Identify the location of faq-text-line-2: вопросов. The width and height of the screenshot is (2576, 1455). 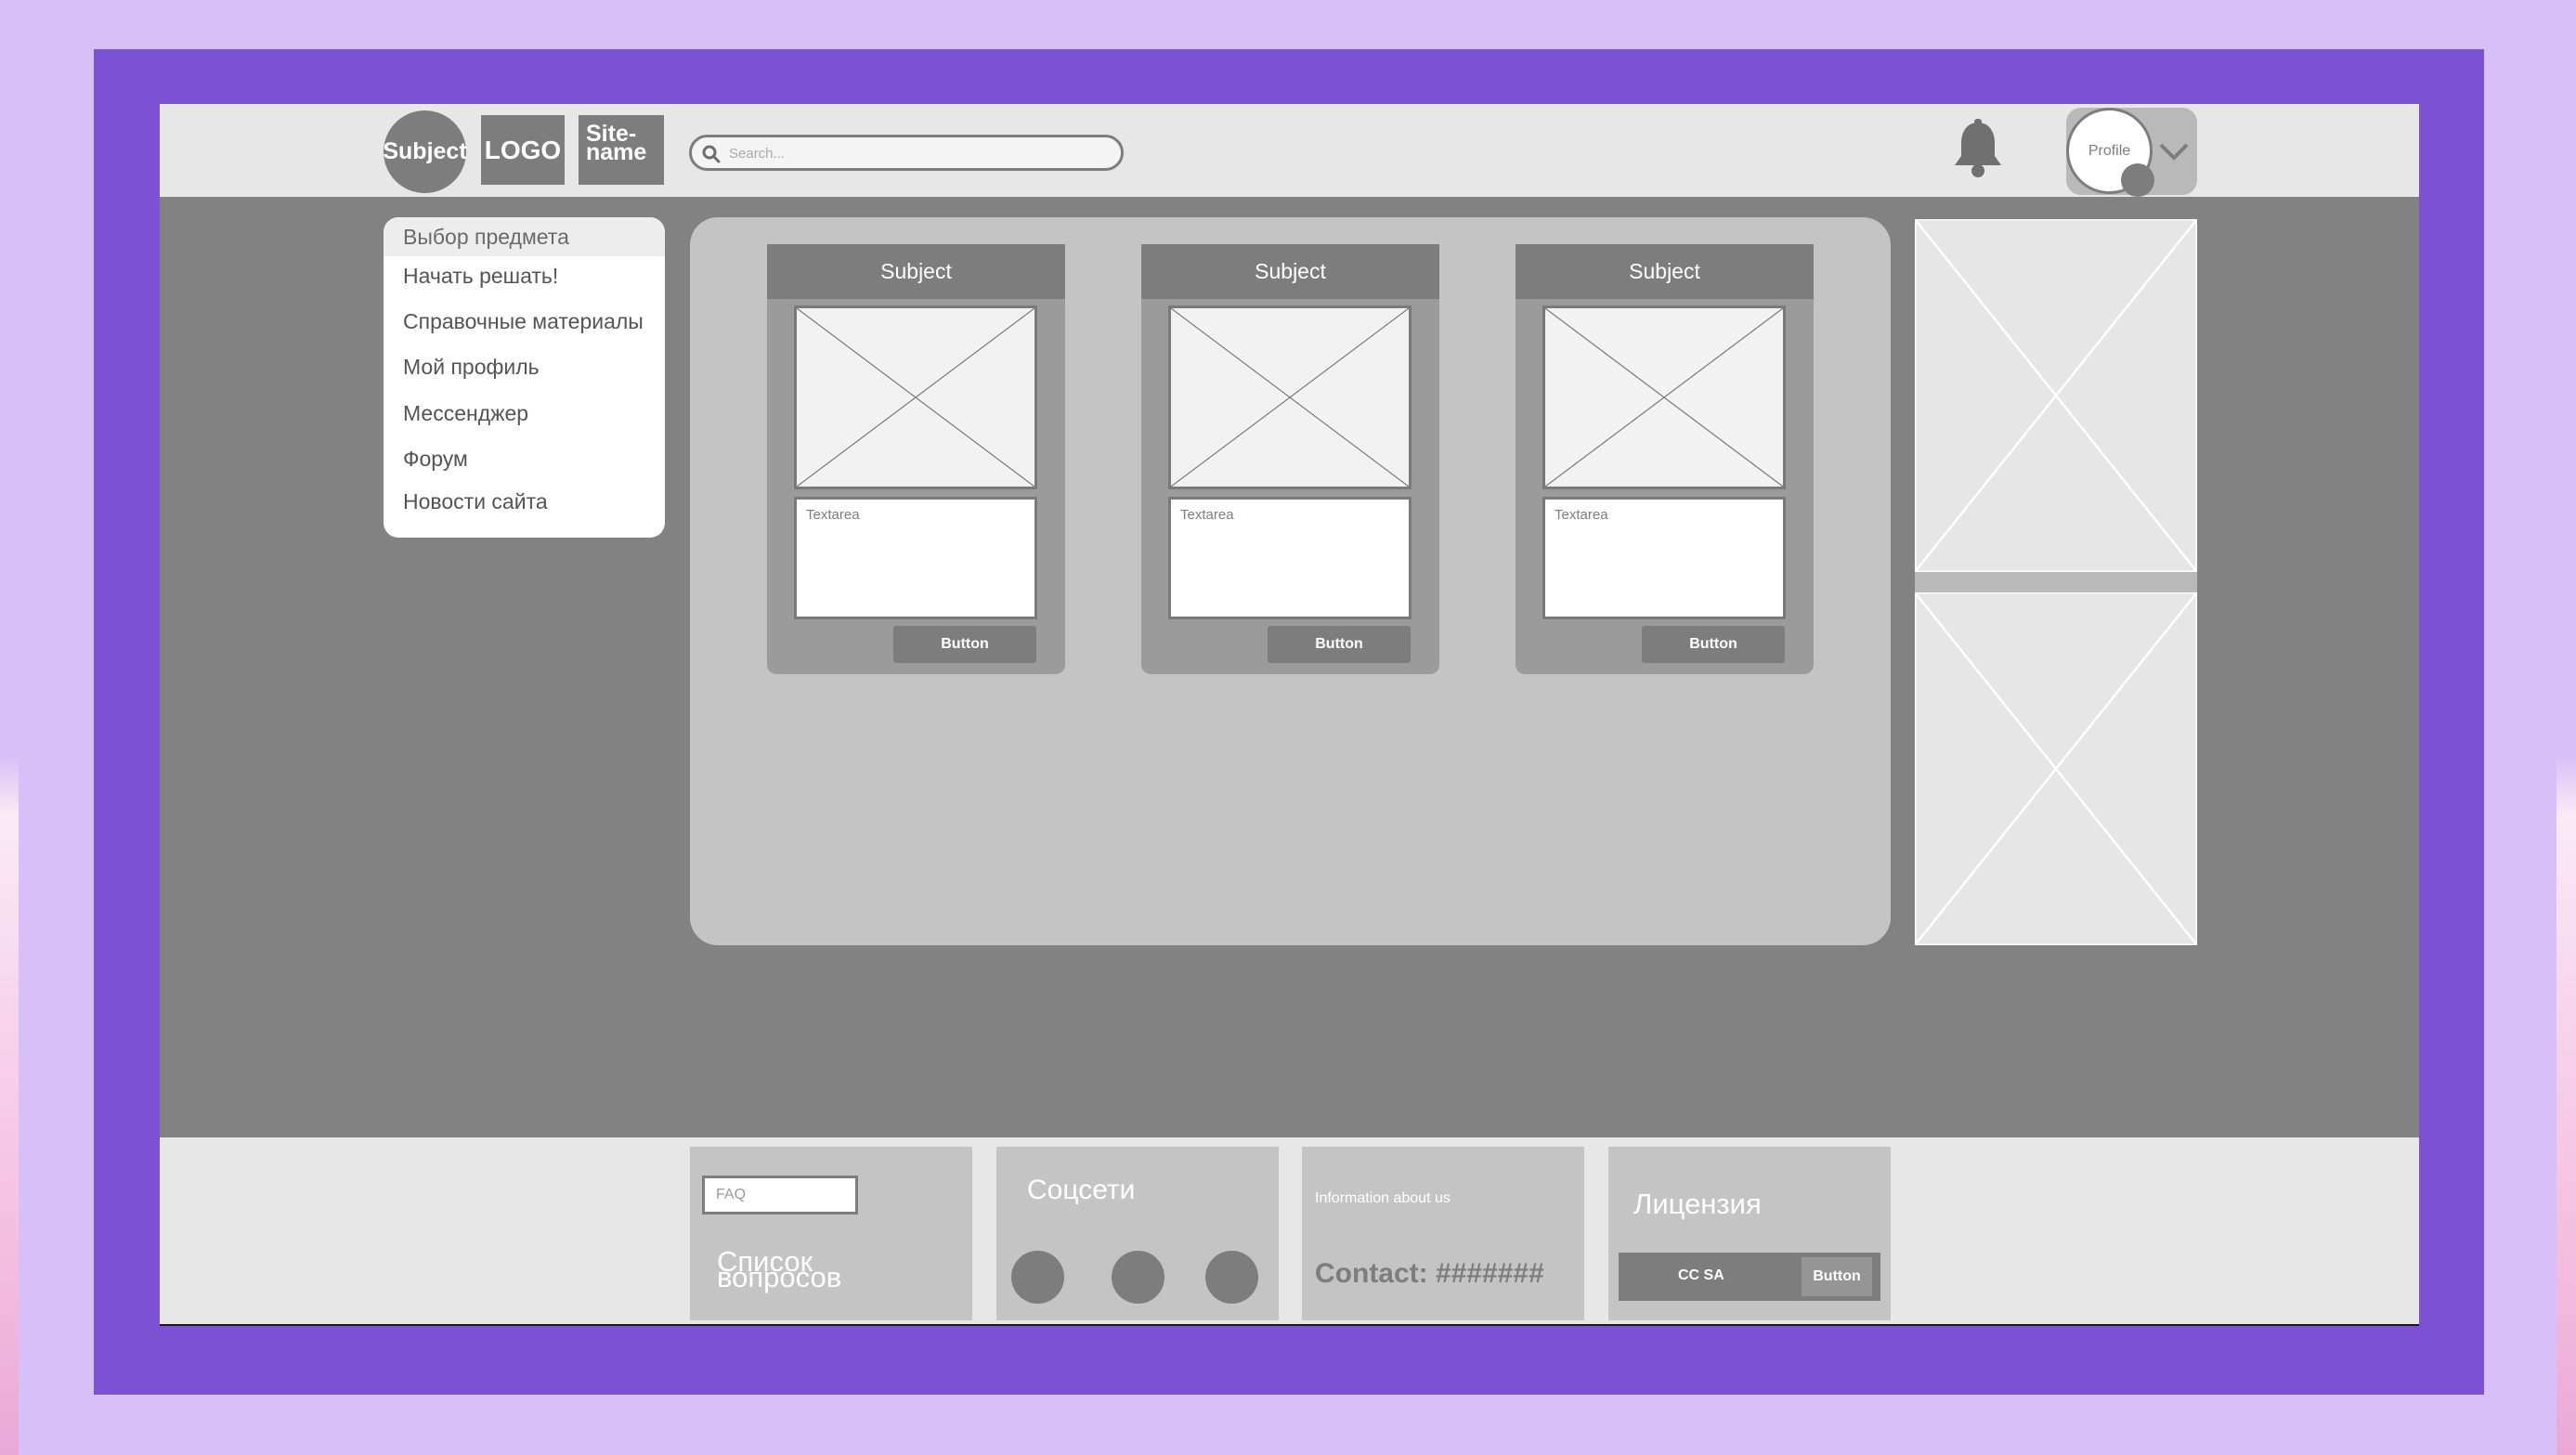
(780, 1277).